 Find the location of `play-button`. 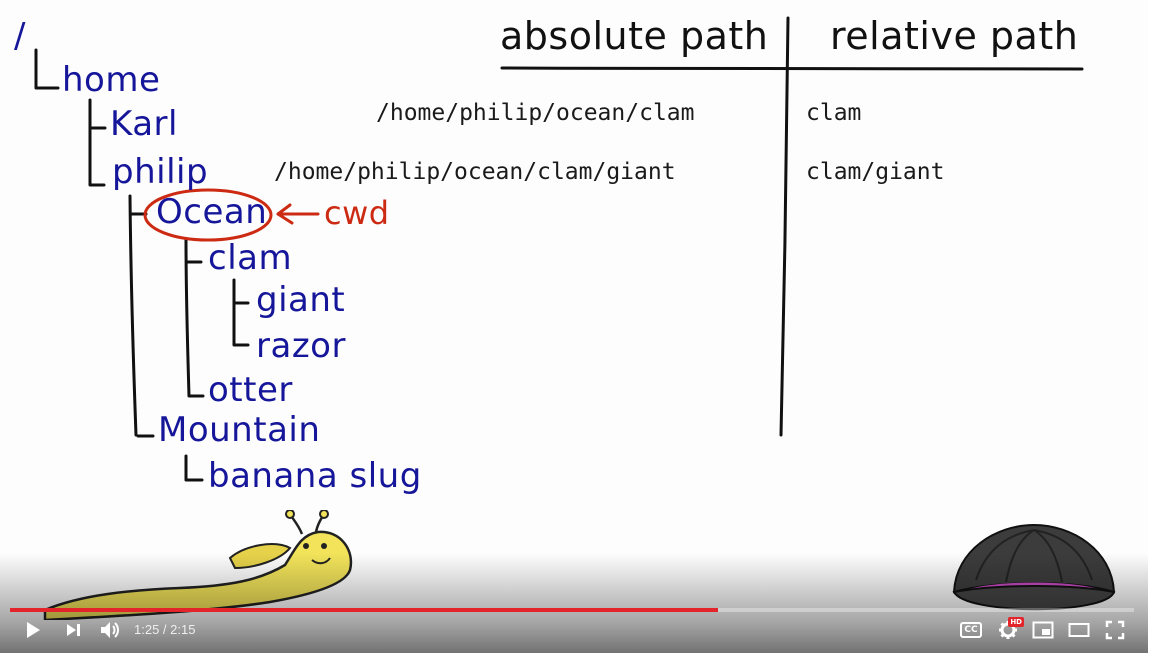

play-button is located at coordinates (33, 630).